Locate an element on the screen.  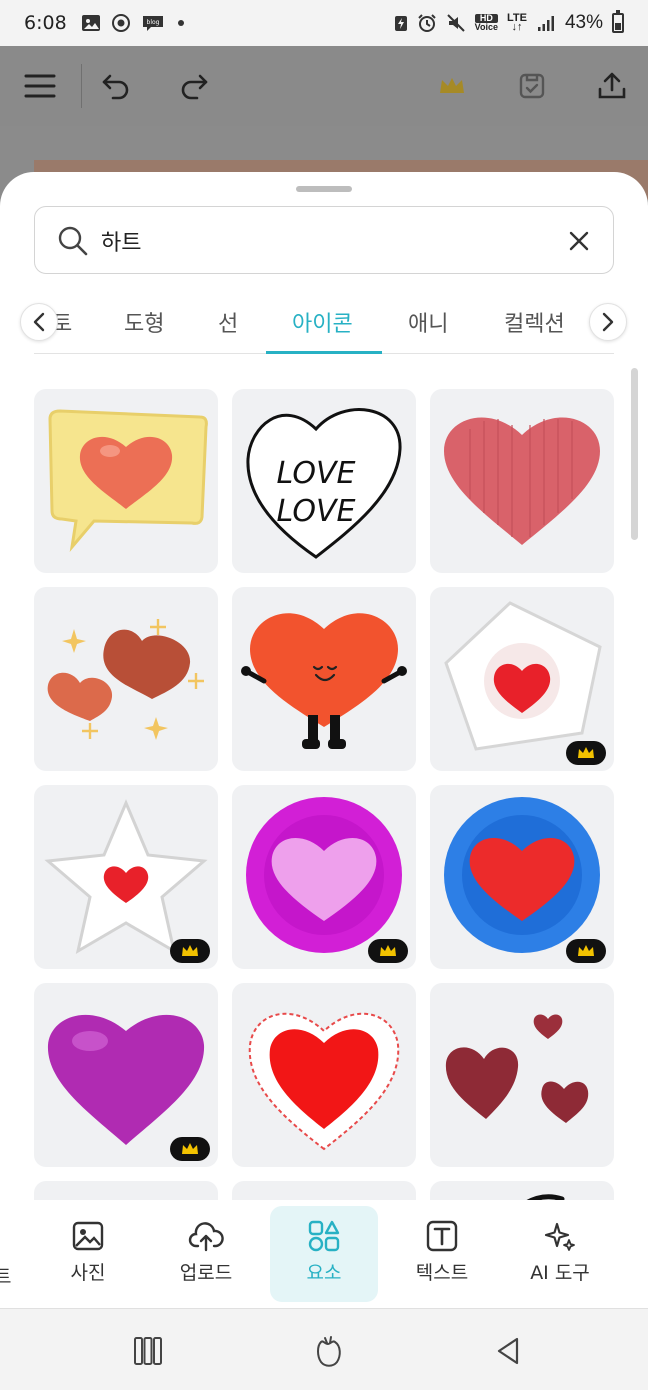
recents-button is located at coordinates (148, 1351).